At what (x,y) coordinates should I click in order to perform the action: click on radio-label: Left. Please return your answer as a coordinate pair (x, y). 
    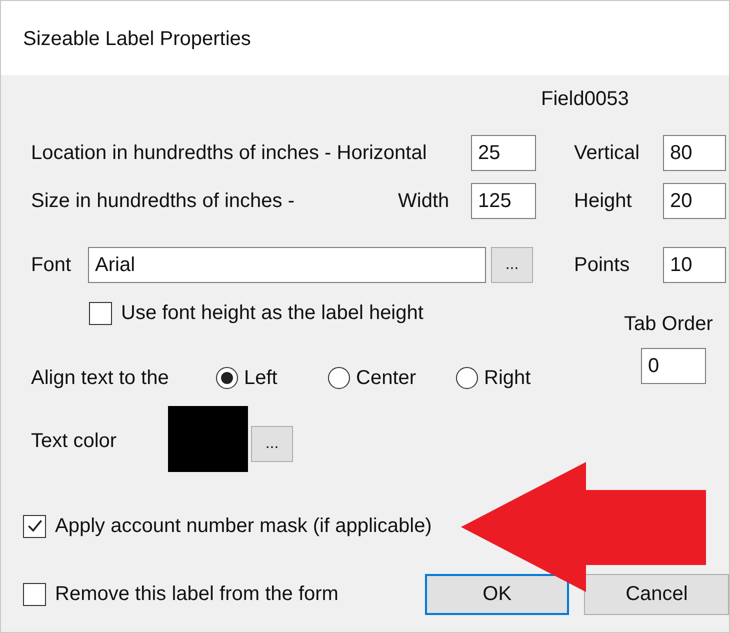
    Looking at the image, I should click on (261, 378).